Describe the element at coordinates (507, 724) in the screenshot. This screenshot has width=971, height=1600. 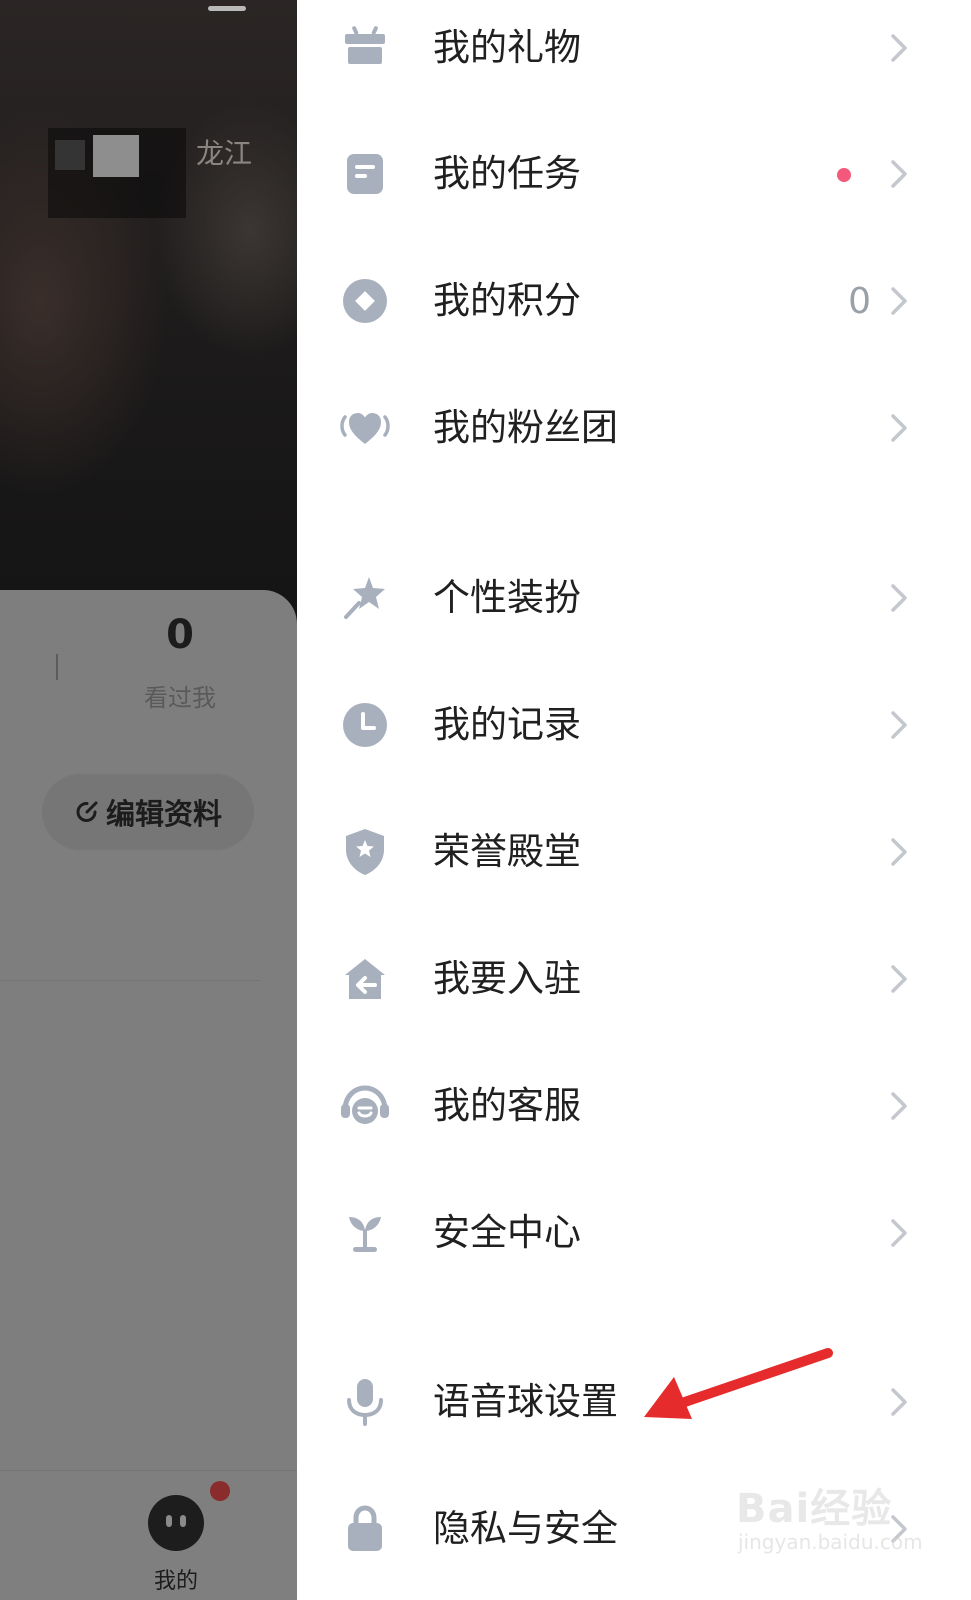
I see `menu-label: 我的记录` at that location.